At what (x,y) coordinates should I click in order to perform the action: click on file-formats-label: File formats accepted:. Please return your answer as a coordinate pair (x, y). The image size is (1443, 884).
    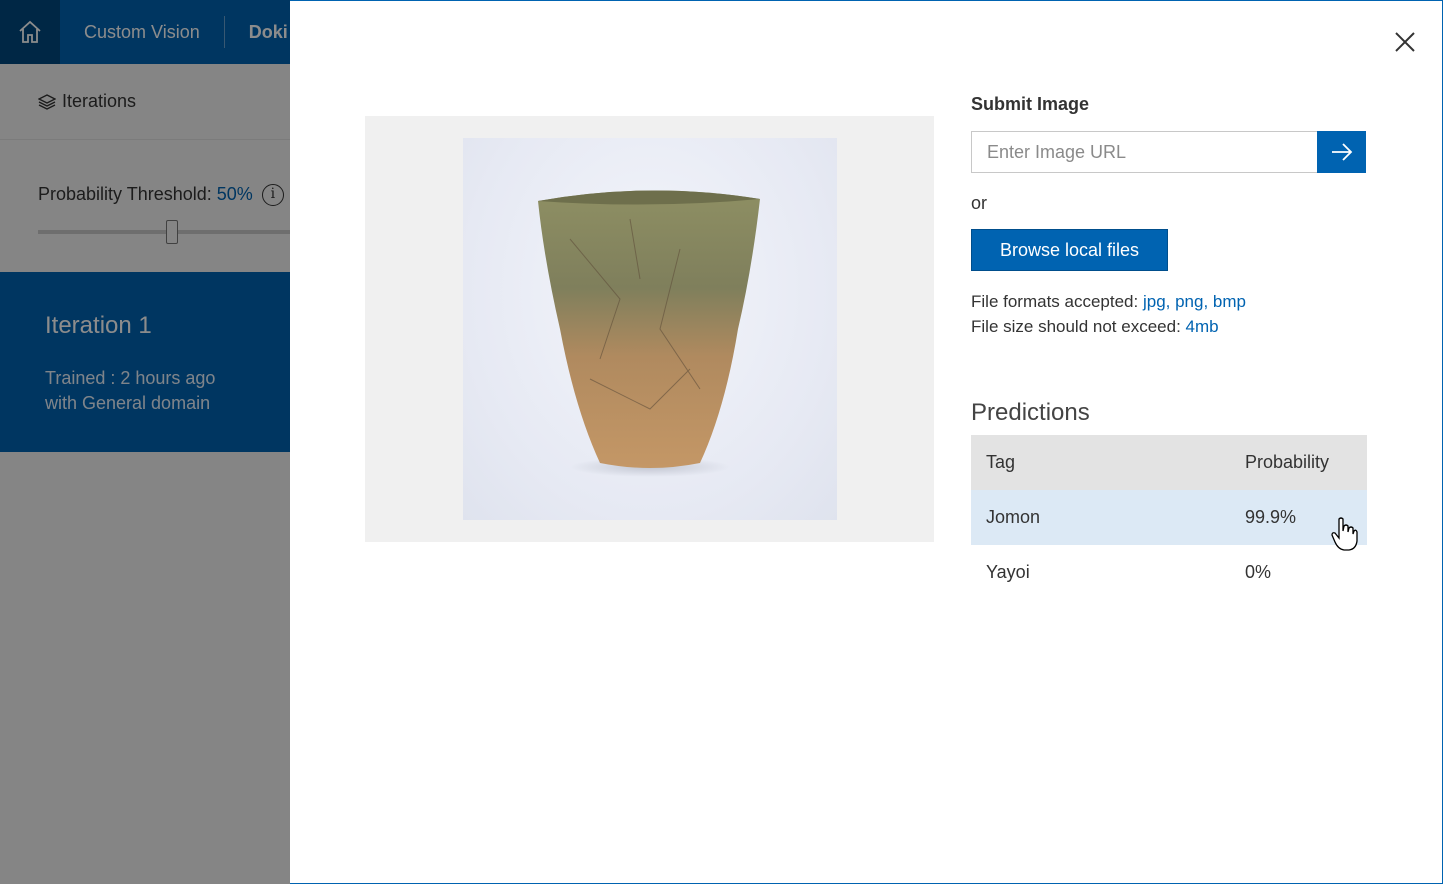
    Looking at the image, I should click on (1057, 301).